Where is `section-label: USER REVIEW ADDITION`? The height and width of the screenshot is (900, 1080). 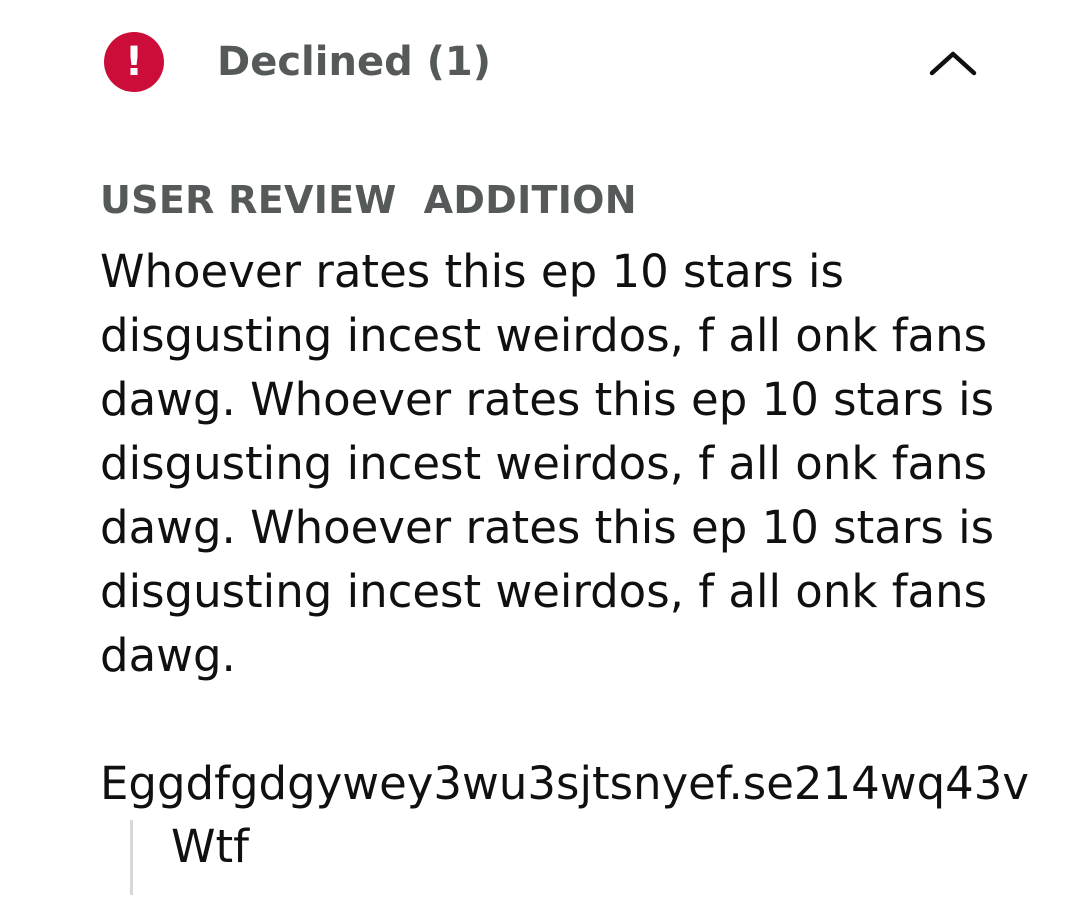 section-label: USER REVIEW ADDITION is located at coordinates (368, 200).